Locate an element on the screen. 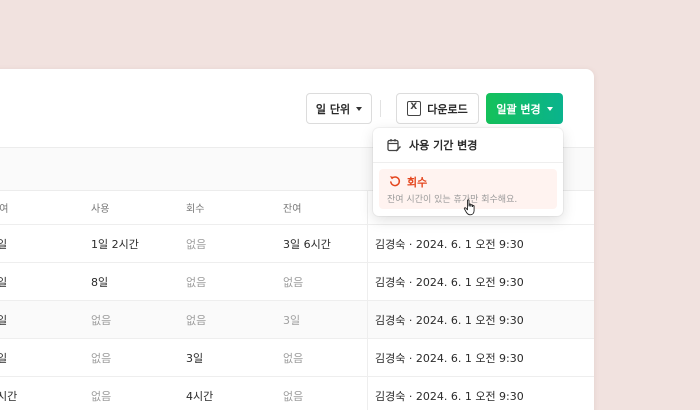 The width and height of the screenshot is (700, 410). table-row: 4시간 없음 4시간 없음 김경숙 · 2024. 6. 1 오전 9:30 is located at coordinates (297, 393).